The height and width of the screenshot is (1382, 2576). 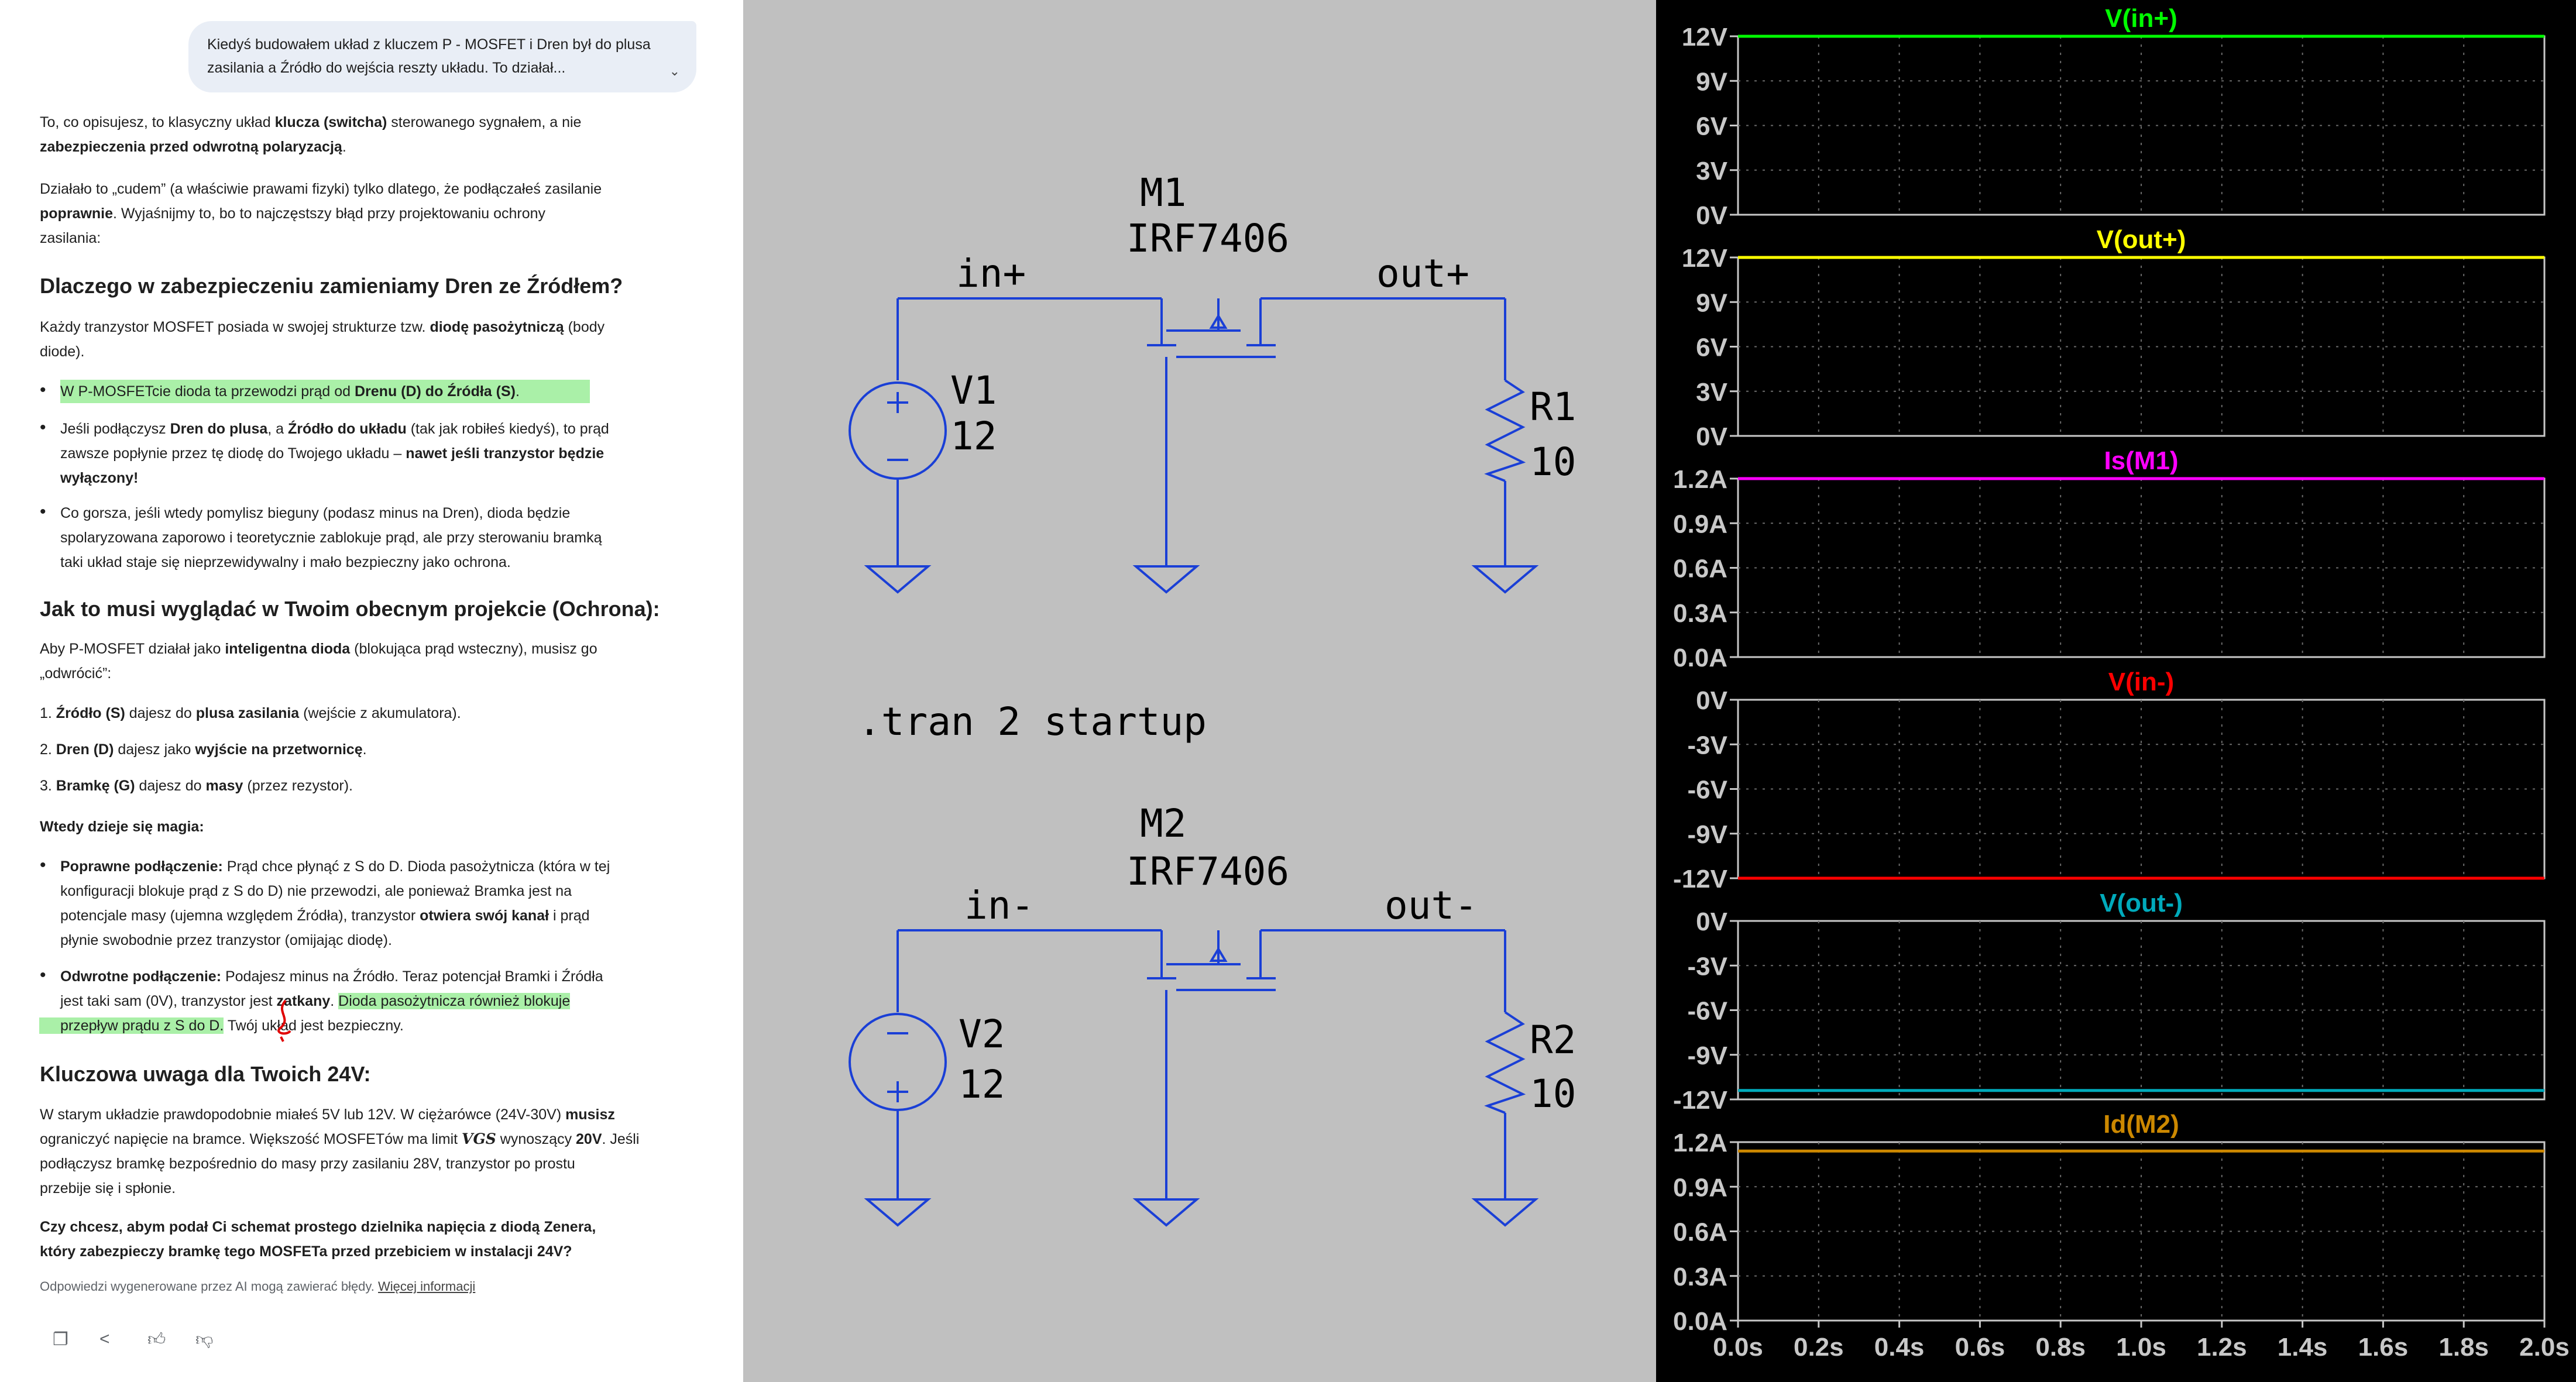 I want to click on net-label-out-minus: out-, so click(x=1431, y=905).